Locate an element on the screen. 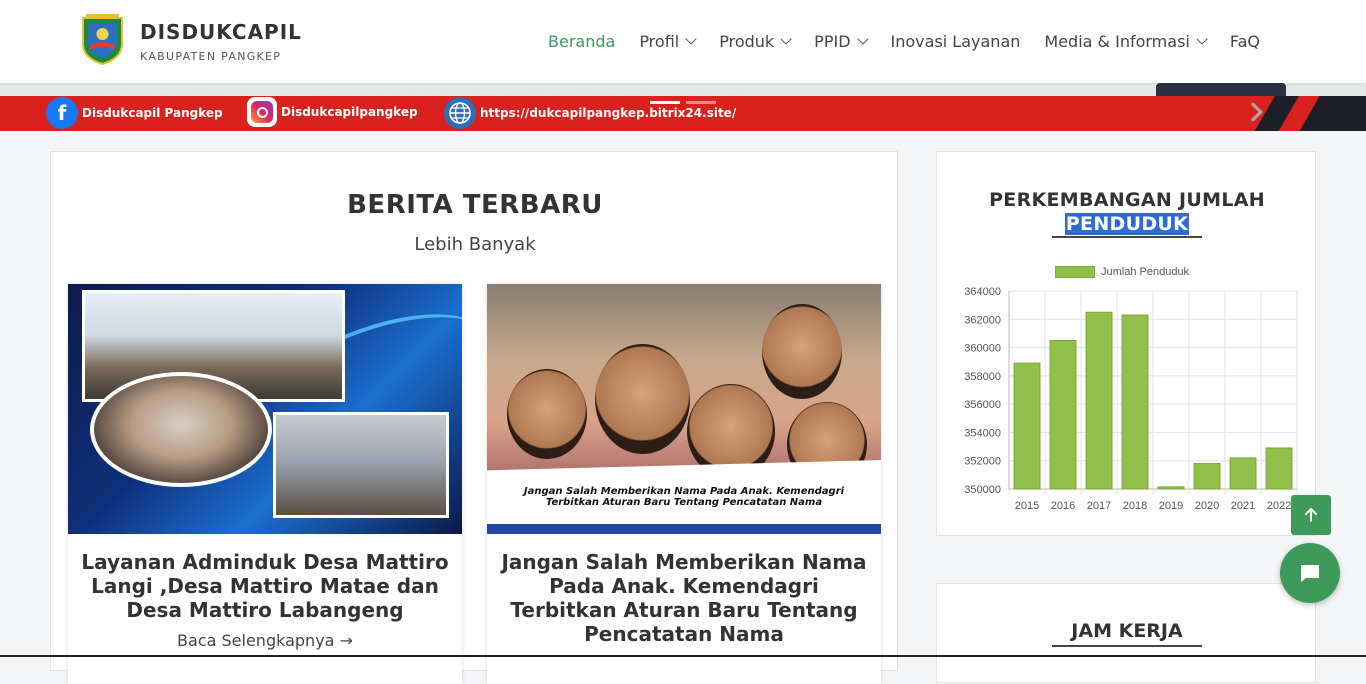 This screenshot has height=684, width=1366. more-news-link: Lebih Banyak is located at coordinates (475, 244).